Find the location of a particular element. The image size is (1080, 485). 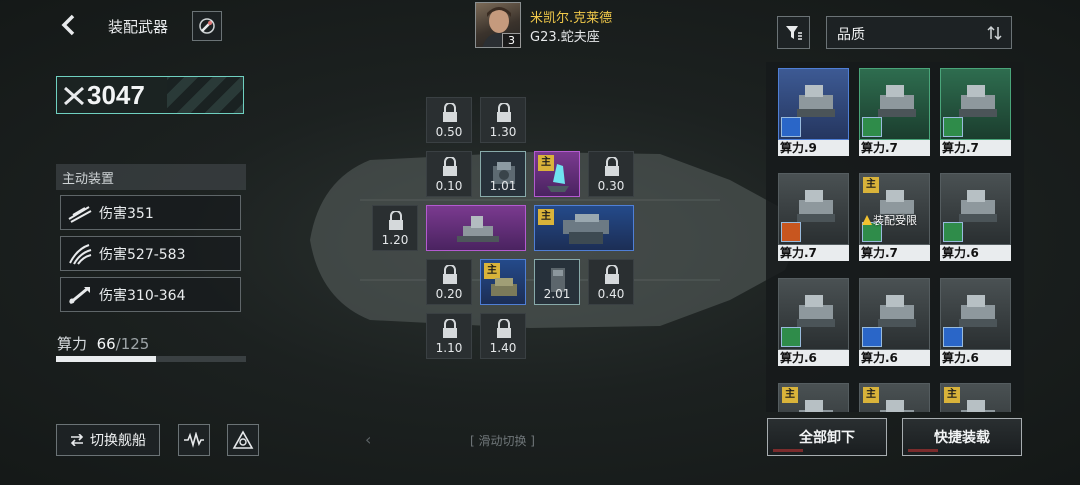

weapon-slot-locked: 0.10 is located at coordinates (449, 174).